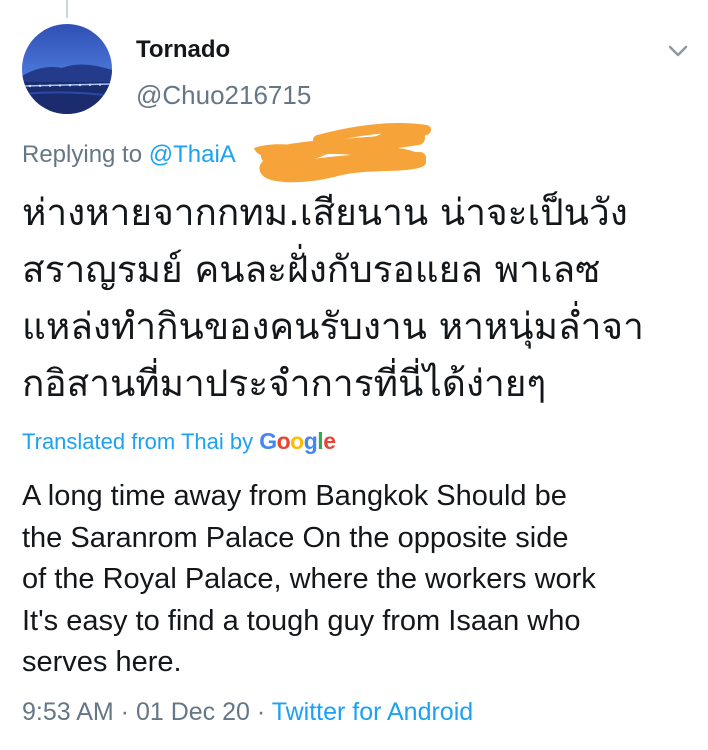 This screenshot has height=750, width=708. What do you see at coordinates (333, 326) in the screenshot?
I see `thai-line: แหล่งทำกินของคนรับงาน หาหนุ่มล่ำจา` at bounding box center [333, 326].